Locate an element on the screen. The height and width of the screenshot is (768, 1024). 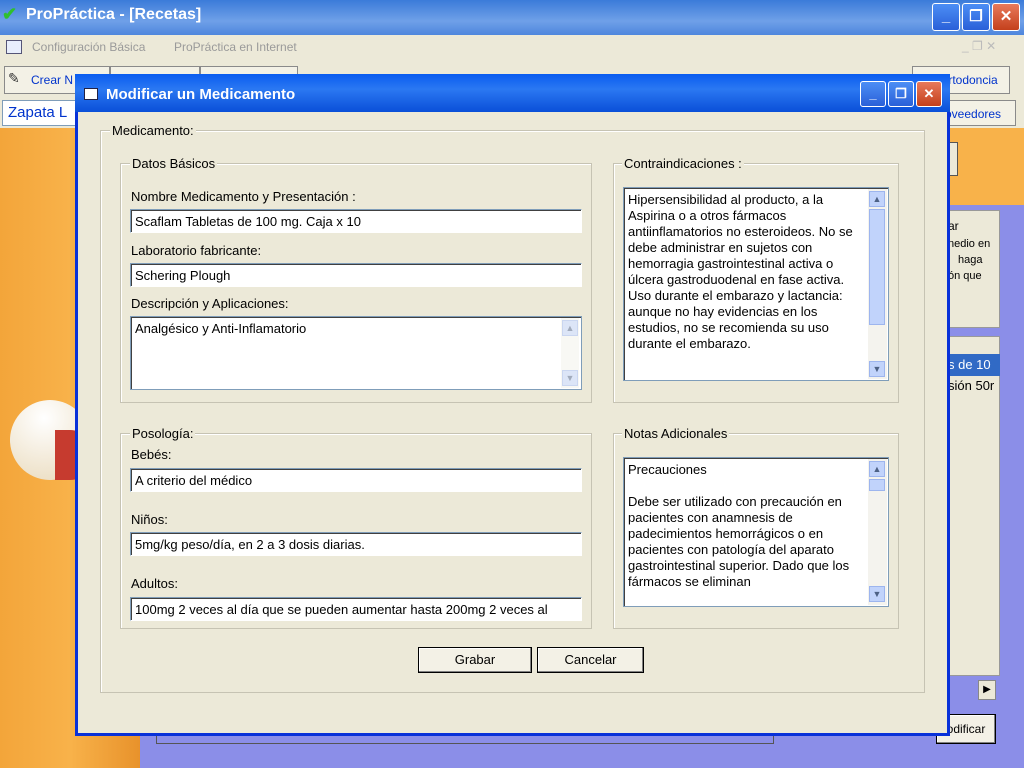
dialog-window-icon is located at coordinates (91, 94).